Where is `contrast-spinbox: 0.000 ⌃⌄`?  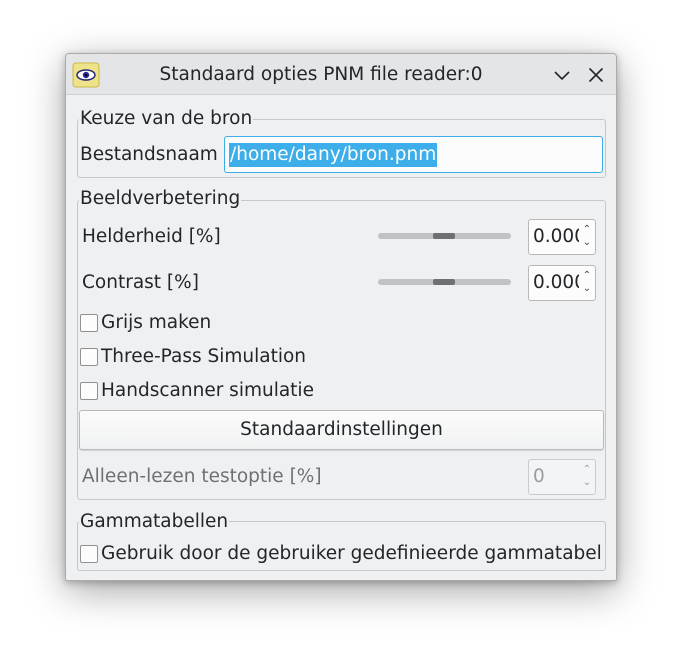 contrast-spinbox: 0.000 ⌃⌄ is located at coordinates (562, 283).